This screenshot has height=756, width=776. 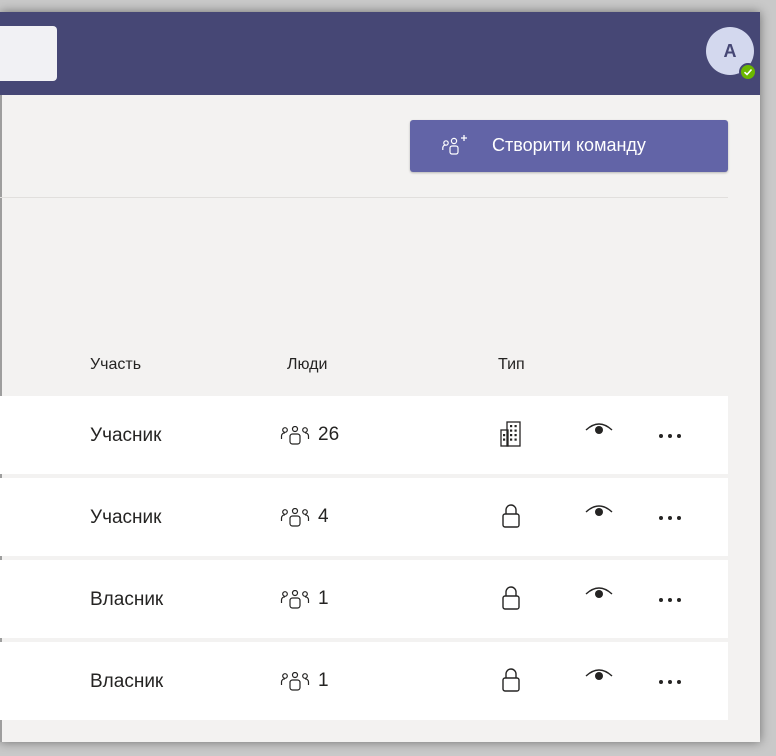 What do you see at coordinates (364, 435) in the screenshot?
I see `team-row: Учасник 26` at bounding box center [364, 435].